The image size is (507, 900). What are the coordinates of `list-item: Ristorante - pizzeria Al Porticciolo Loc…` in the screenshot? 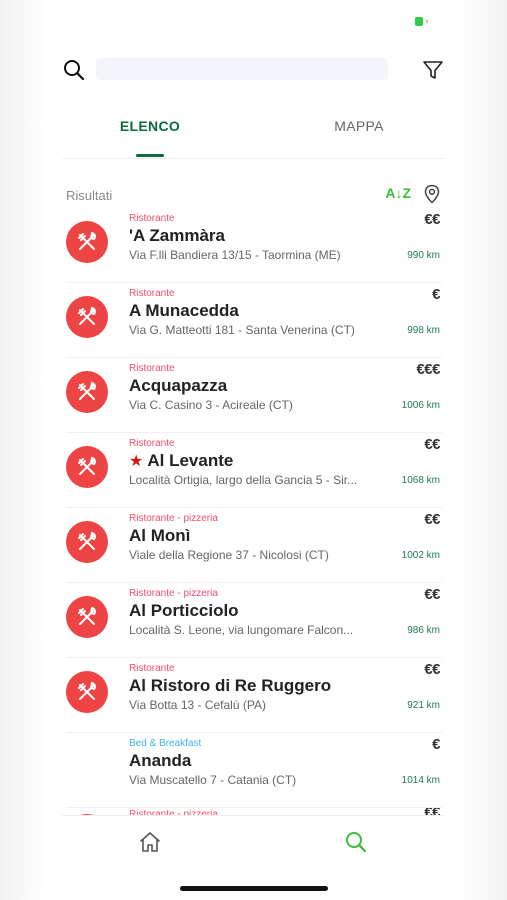 It's located at (254, 620).